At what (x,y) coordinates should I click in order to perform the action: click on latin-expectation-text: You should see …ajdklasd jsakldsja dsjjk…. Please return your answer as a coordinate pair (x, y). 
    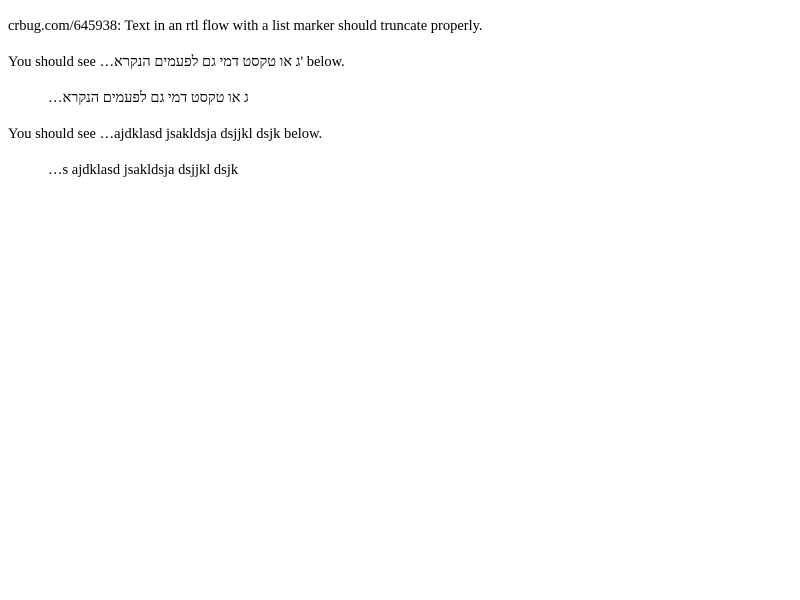
    Looking at the image, I should click on (165, 134).